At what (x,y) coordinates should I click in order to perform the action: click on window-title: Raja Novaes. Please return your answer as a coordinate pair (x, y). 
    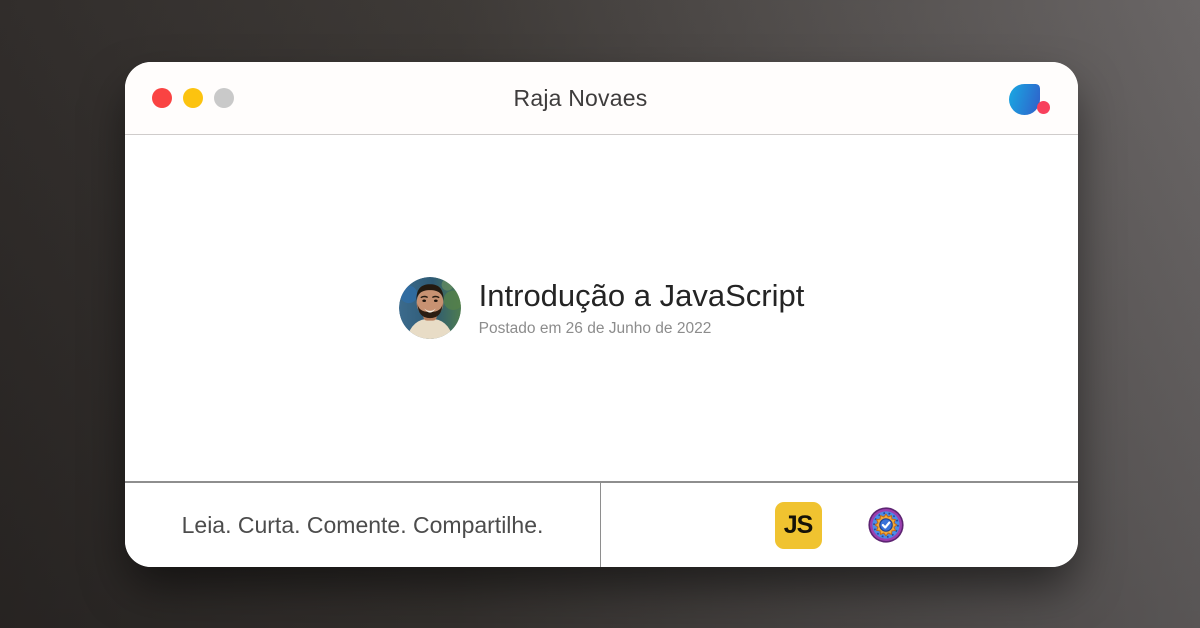
    Looking at the image, I should click on (580, 97).